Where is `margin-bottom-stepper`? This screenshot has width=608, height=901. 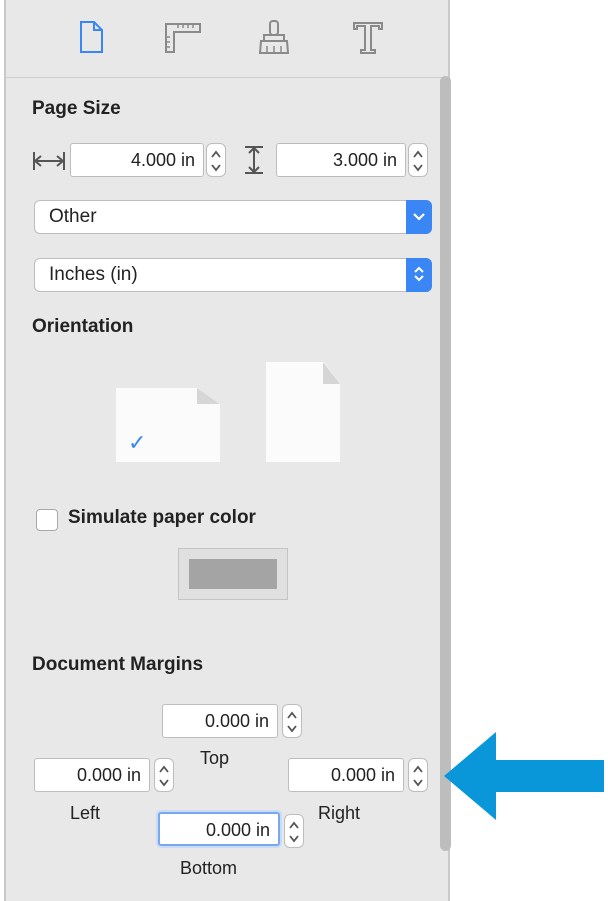
margin-bottom-stepper is located at coordinates (294, 831).